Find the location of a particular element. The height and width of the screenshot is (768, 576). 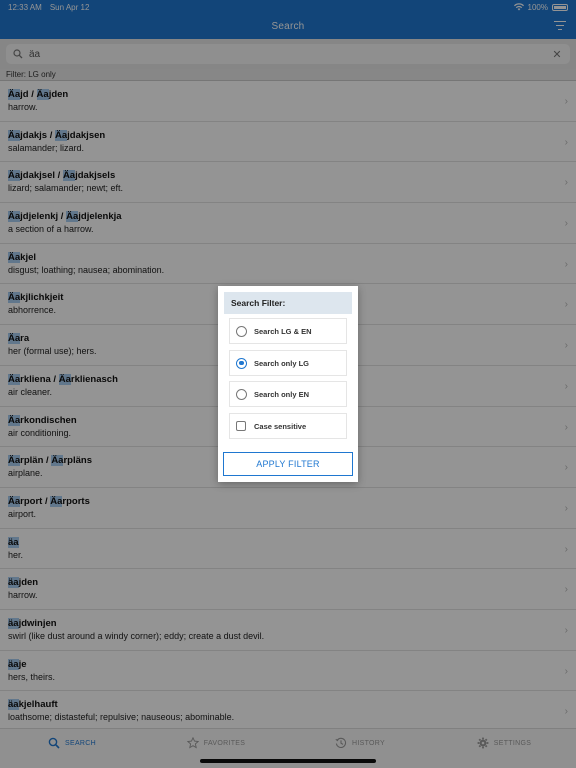

checkbox-icon is located at coordinates (241, 426).